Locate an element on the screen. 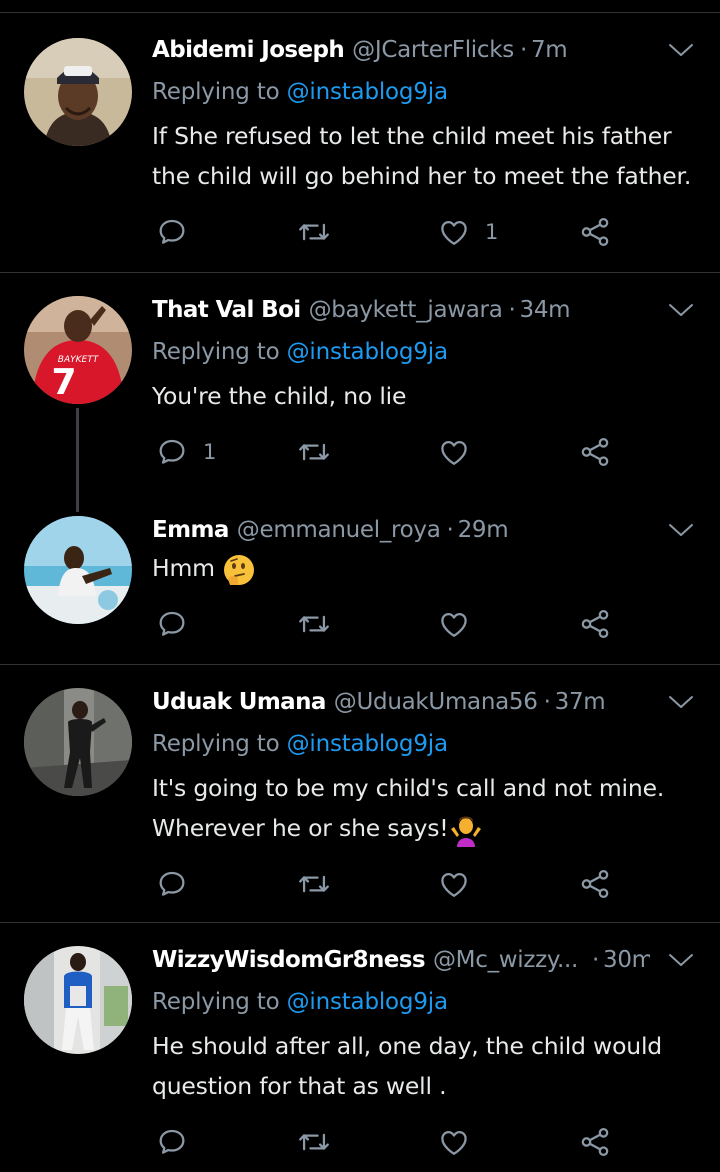 This screenshot has width=720, height=1172. reply-button: 1 is located at coordinates (185, 452).